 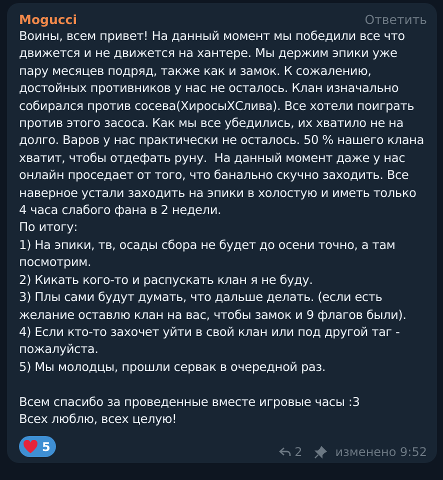 I want to click on reply-arrow-icon, so click(x=284, y=452).